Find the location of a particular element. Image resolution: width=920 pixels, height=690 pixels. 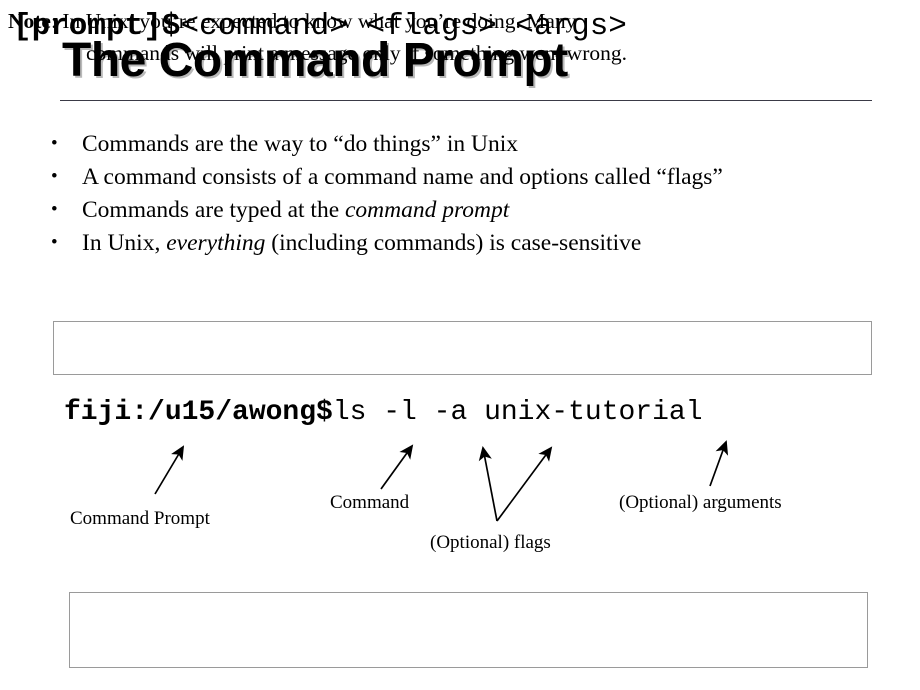

emphasis-command-prompt: command prompt is located at coordinates (427, 210).